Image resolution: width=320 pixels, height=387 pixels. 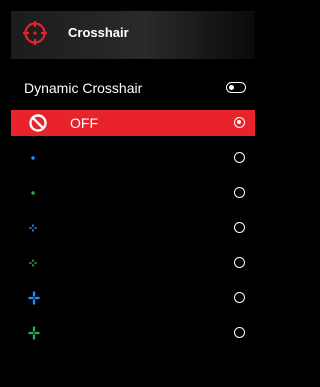 What do you see at coordinates (133, 228) in the screenshot?
I see `crosshair-option-blue-small-cross` at bounding box center [133, 228].